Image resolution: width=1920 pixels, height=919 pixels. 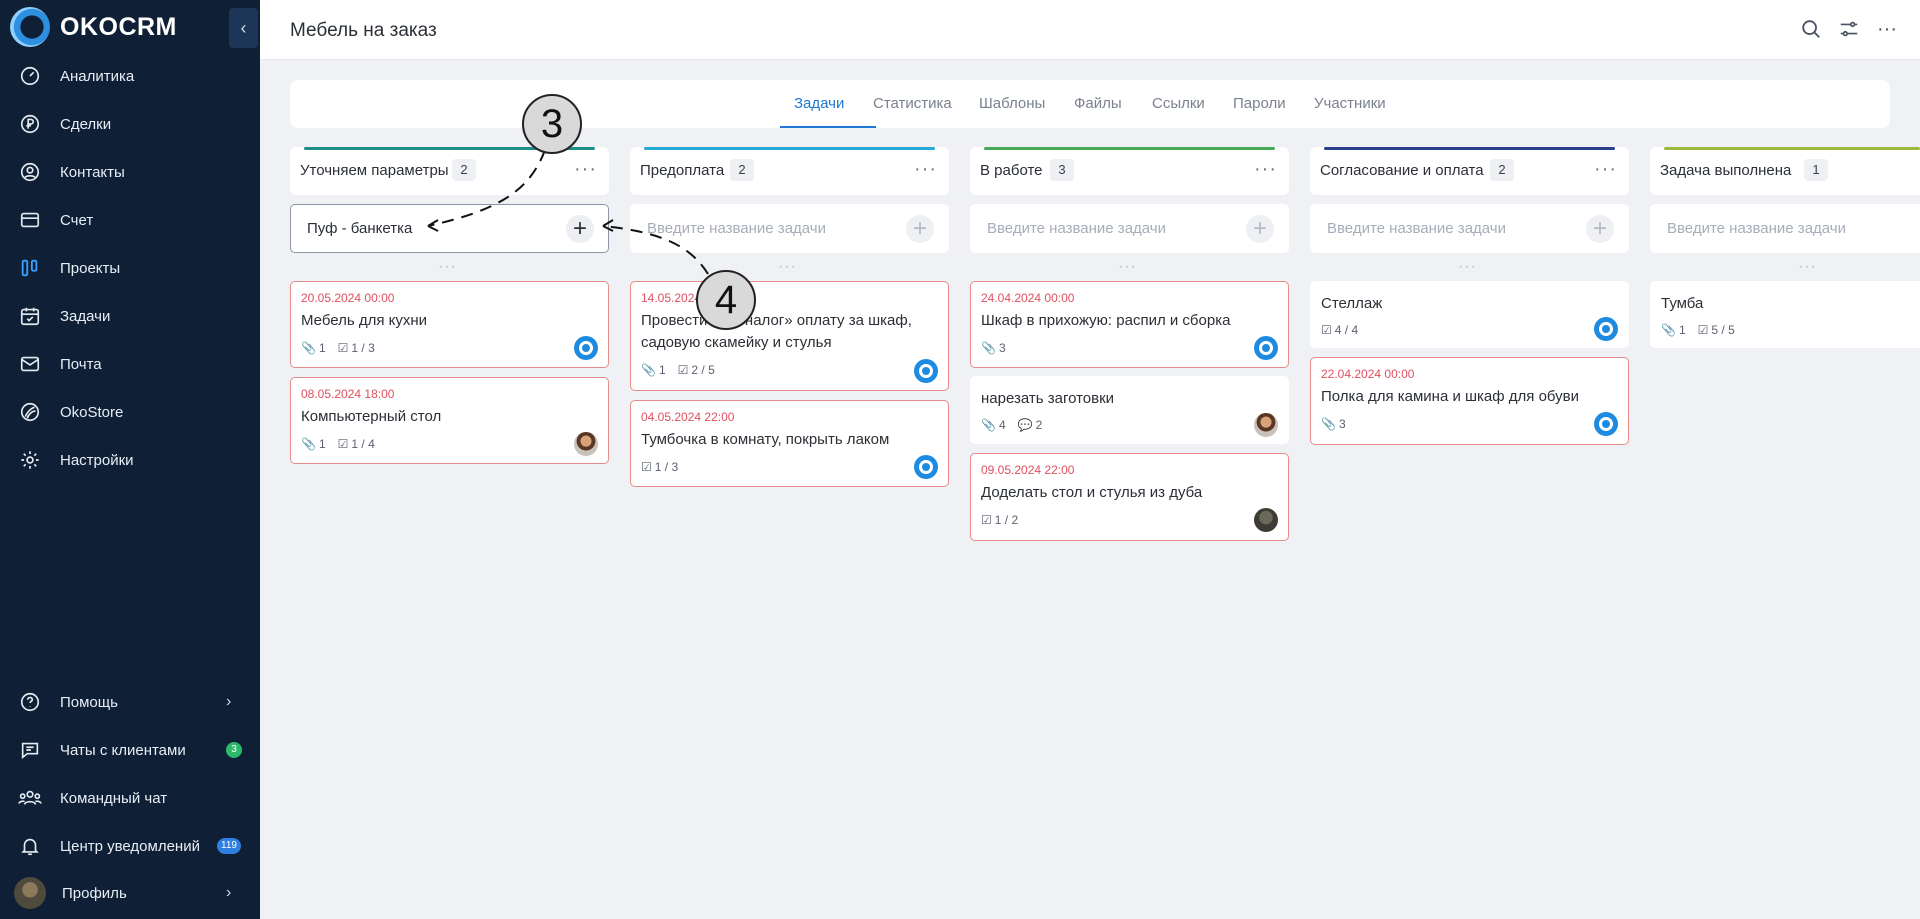 I want to click on task-title: Шкаф в прихожую: распил и сборка, so click(x=1106, y=320).